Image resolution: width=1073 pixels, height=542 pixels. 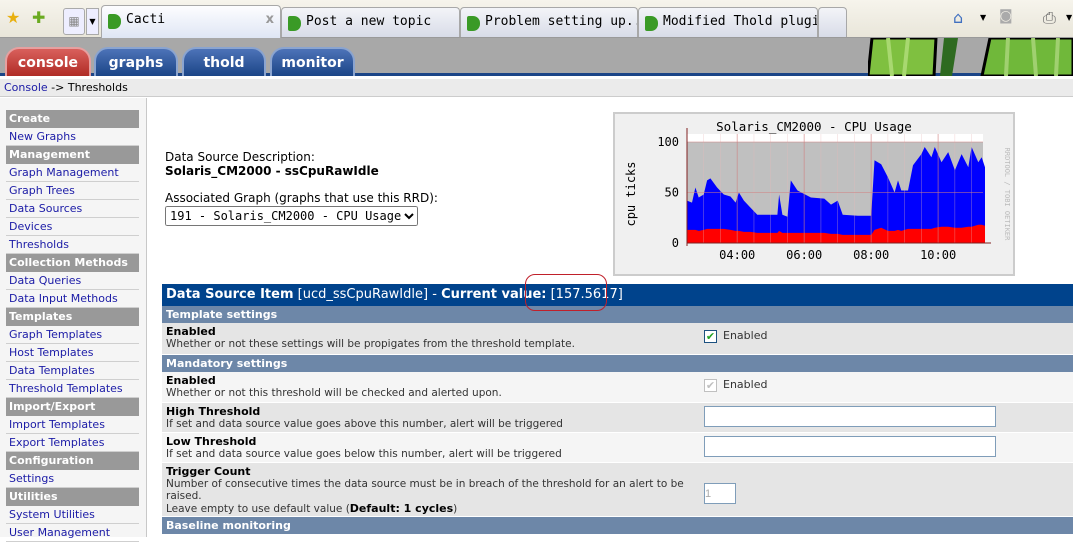 I want to click on y-tick-label: 100, so click(x=668, y=142).